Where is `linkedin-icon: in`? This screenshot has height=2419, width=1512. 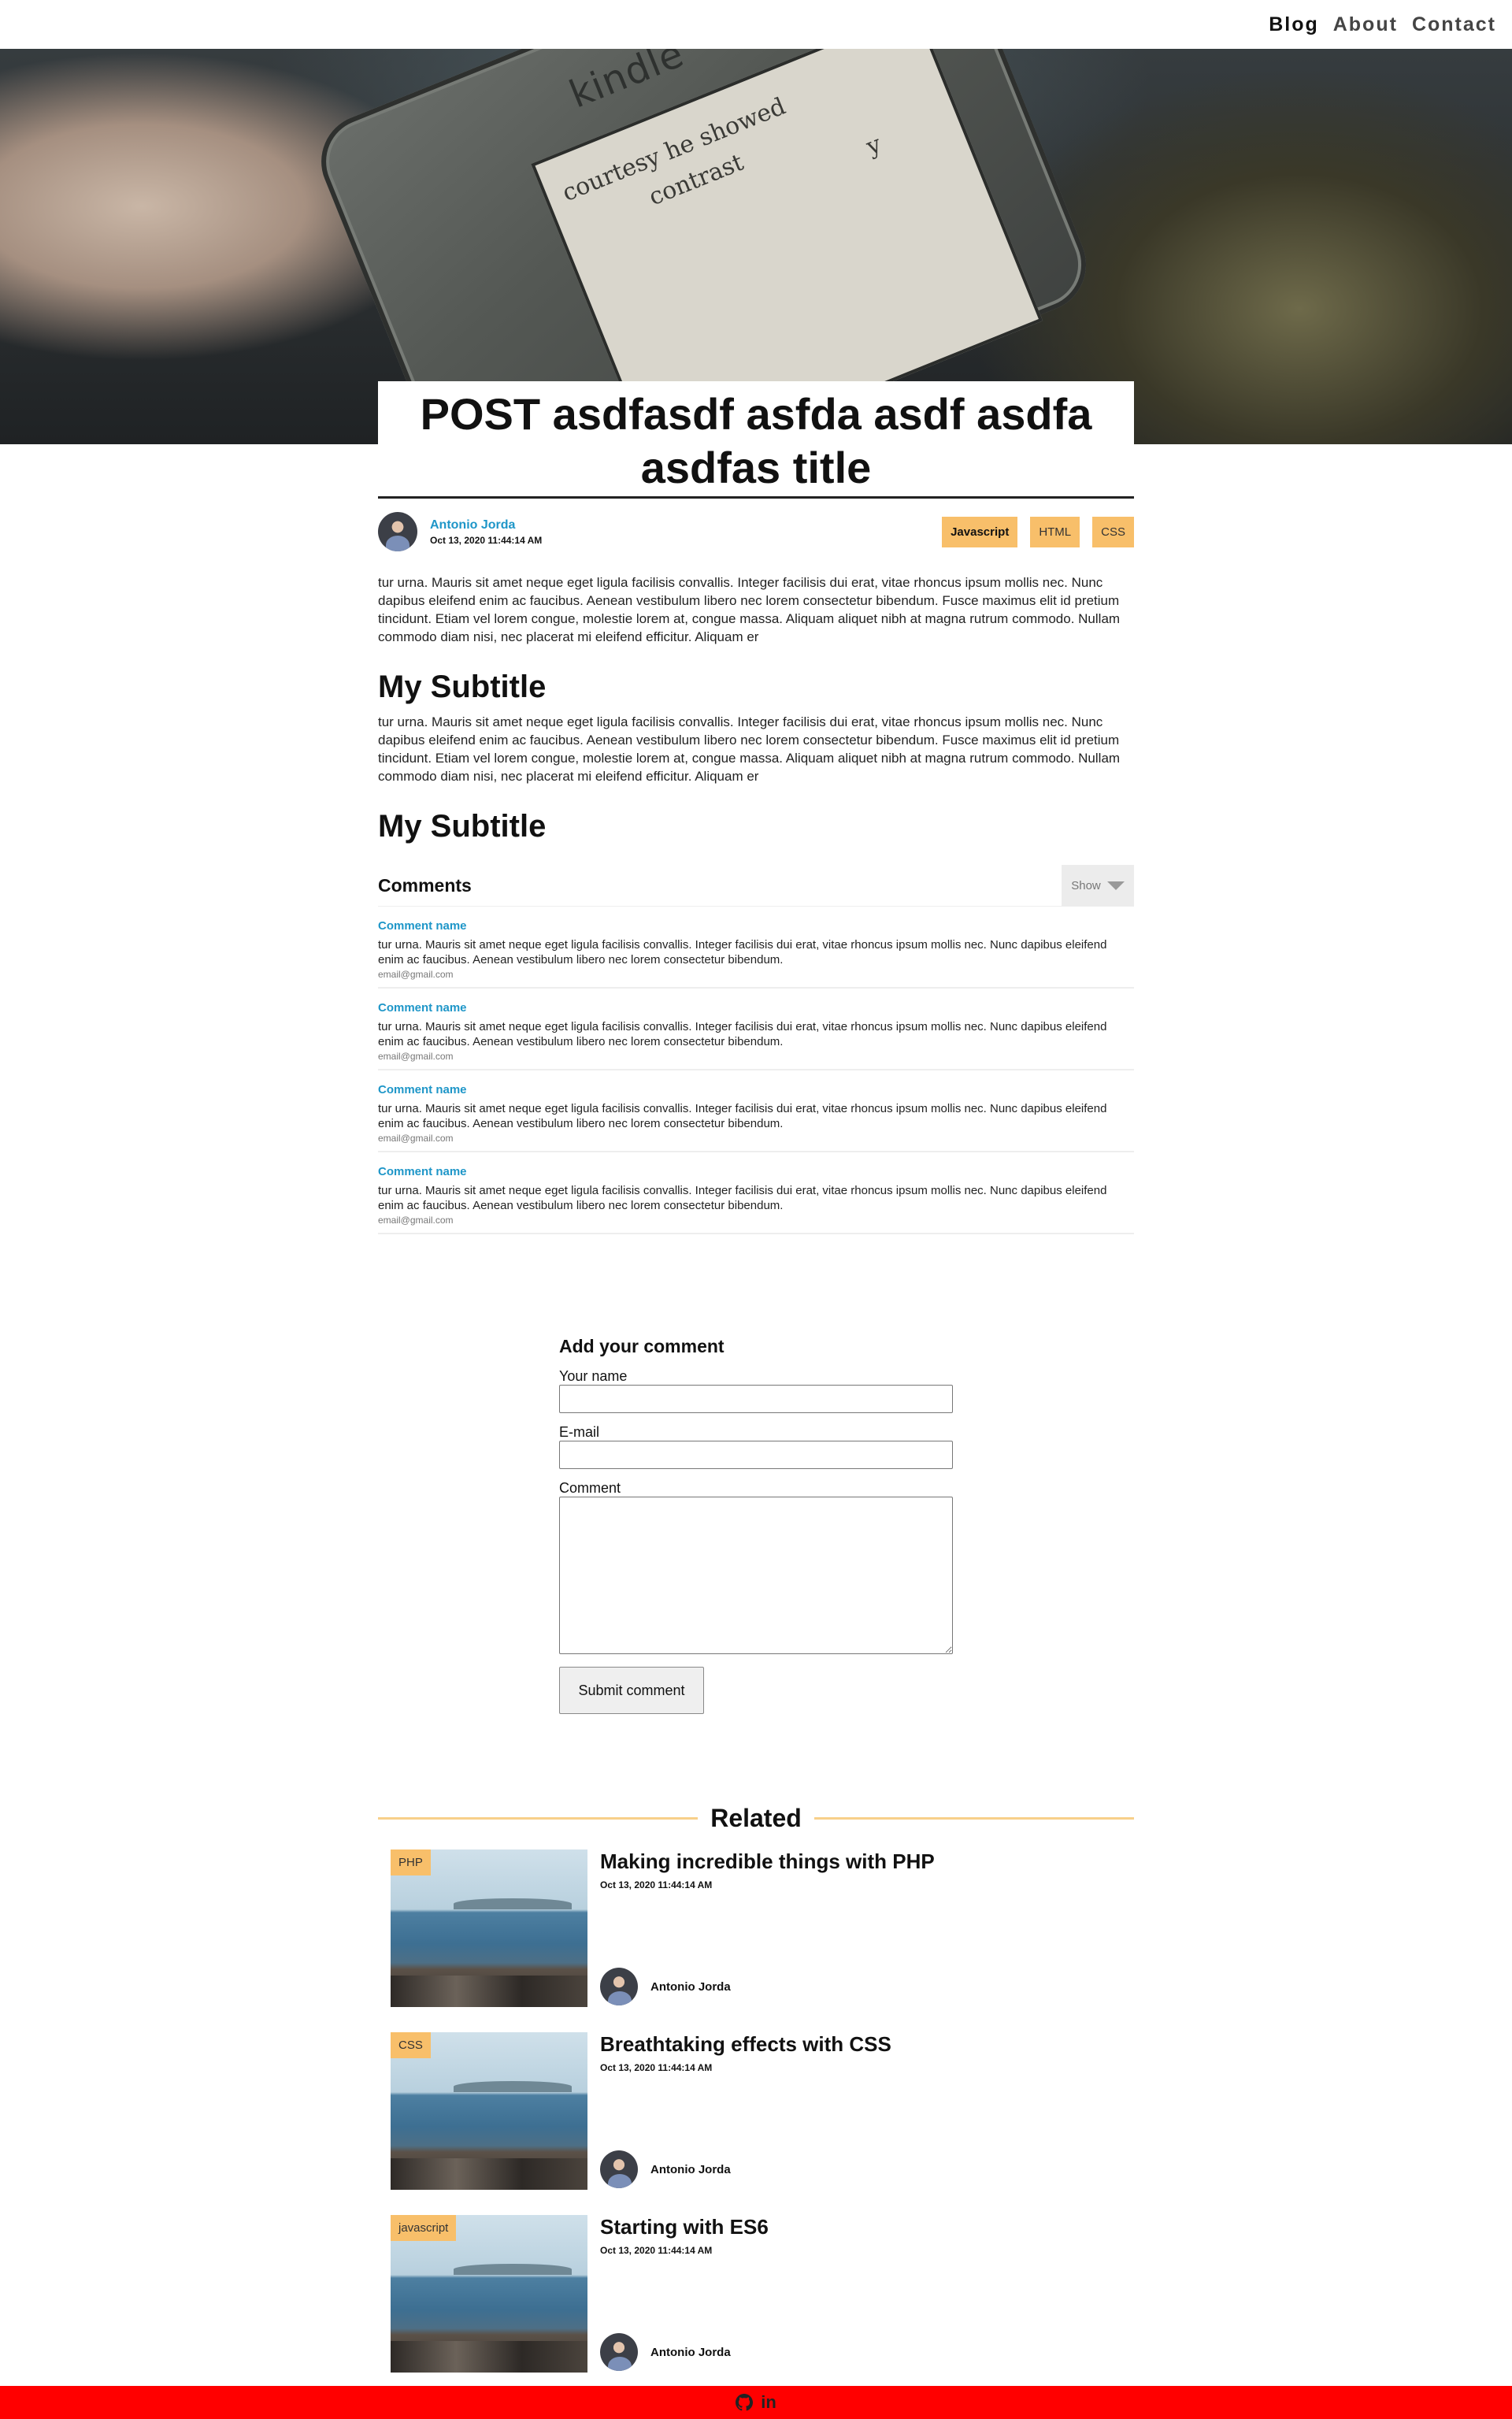
linkedin-icon: in is located at coordinates (768, 2402).